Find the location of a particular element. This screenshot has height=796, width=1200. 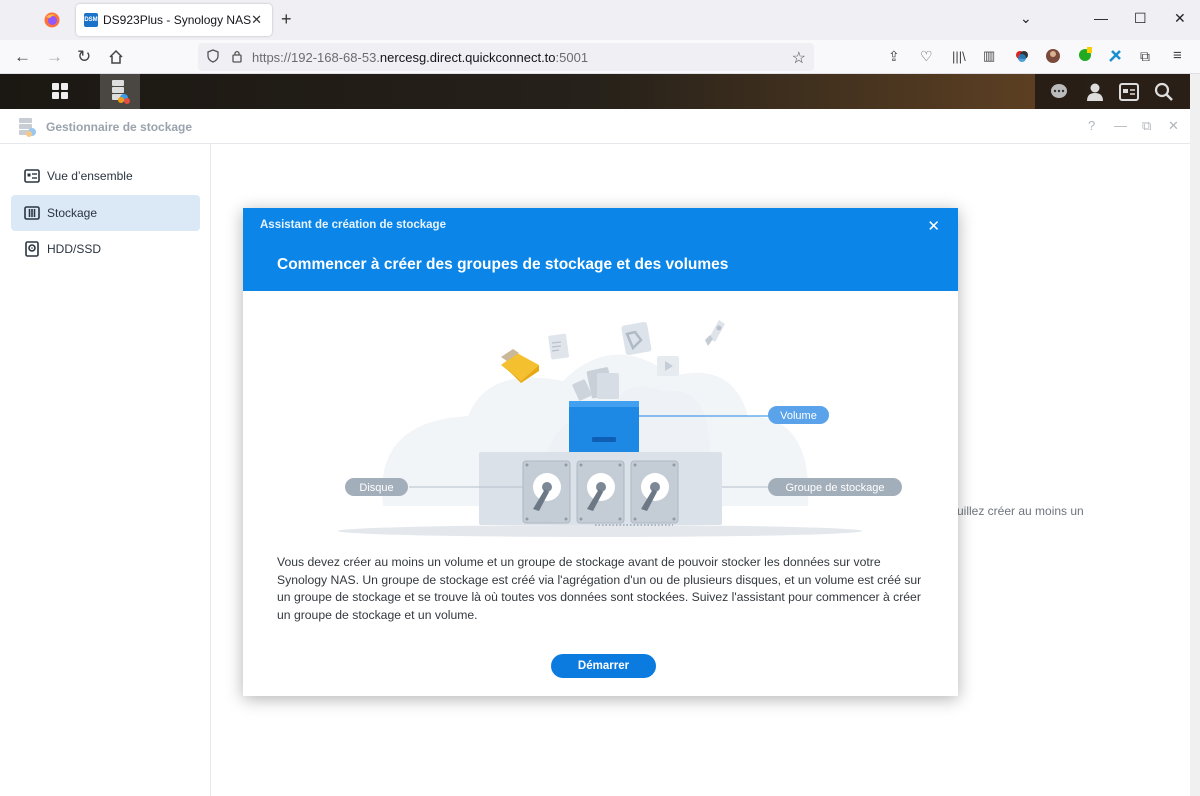

app-restore-button: ⧉ is located at coordinates (1146, 126).